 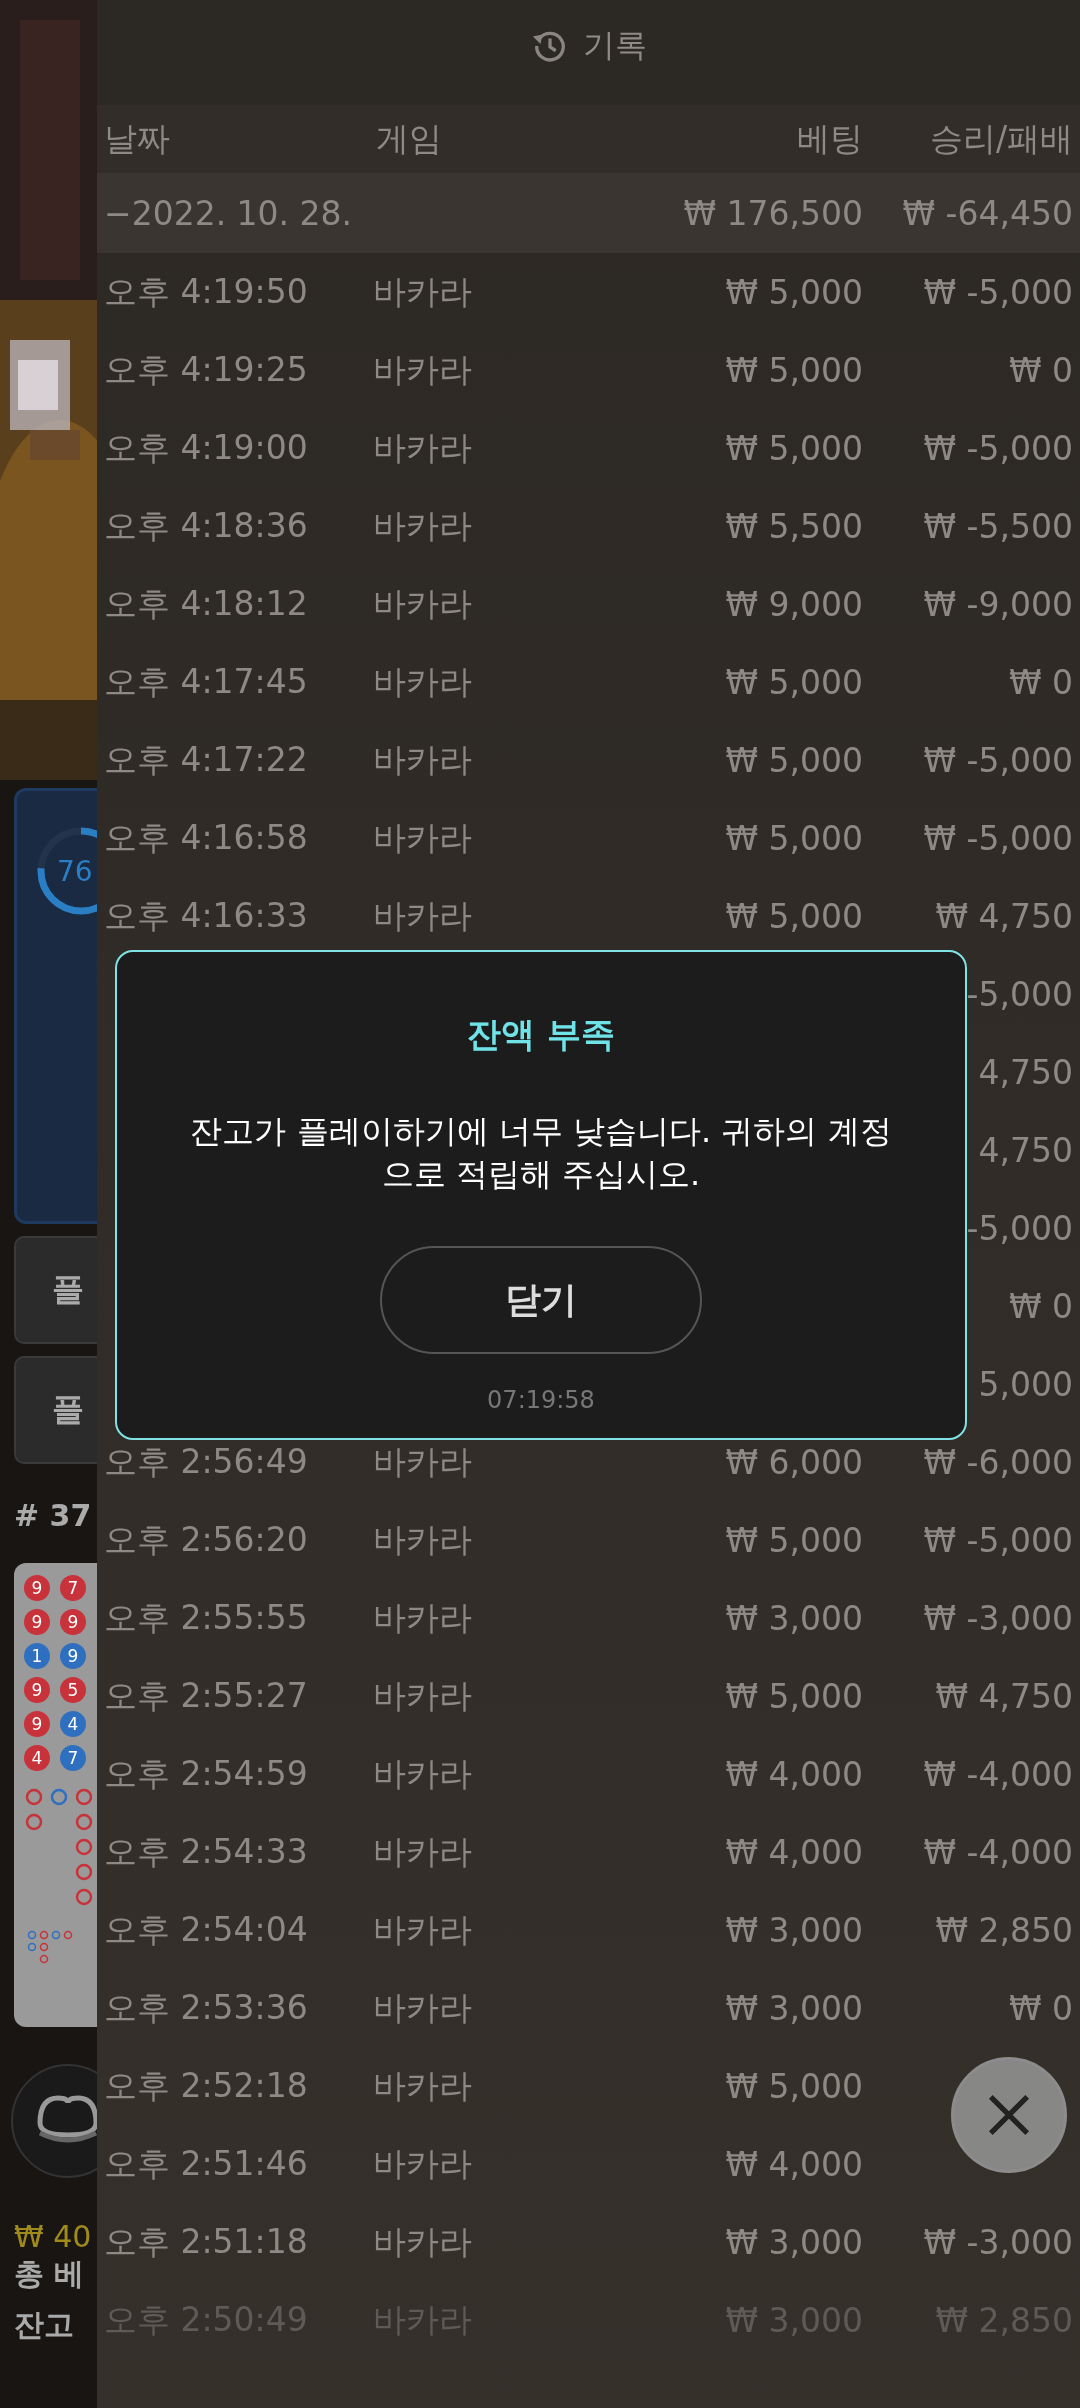 What do you see at coordinates (53, 1515) in the screenshot?
I see `round-number: # 37` at bounding box center [53, 1515].